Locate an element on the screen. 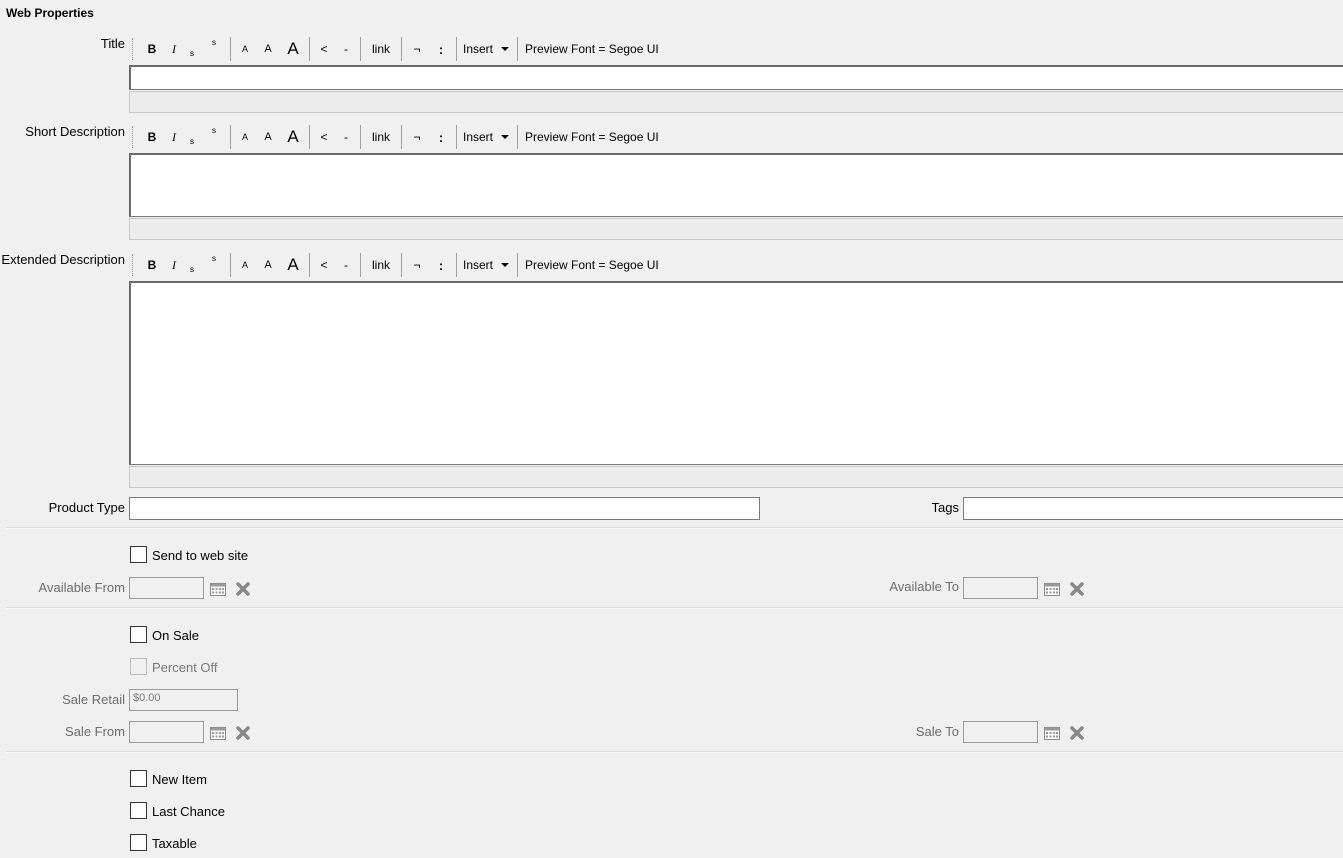 This screenshot has width=1343, height=858. product-type-input is located at coordinates (444, 508).